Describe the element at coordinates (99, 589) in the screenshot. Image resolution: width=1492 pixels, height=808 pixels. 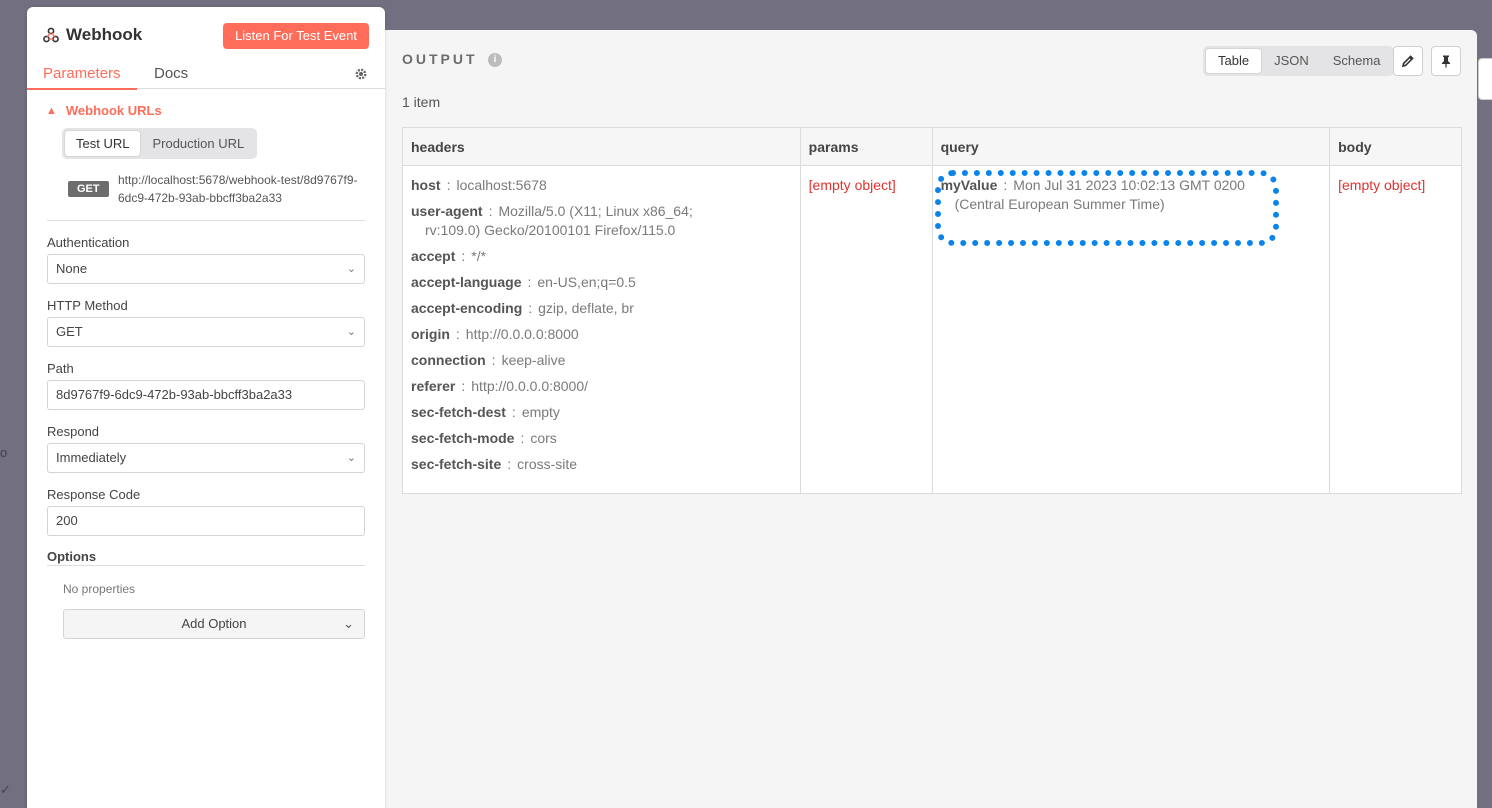
I see `no-properties-text: No properties` at that location.